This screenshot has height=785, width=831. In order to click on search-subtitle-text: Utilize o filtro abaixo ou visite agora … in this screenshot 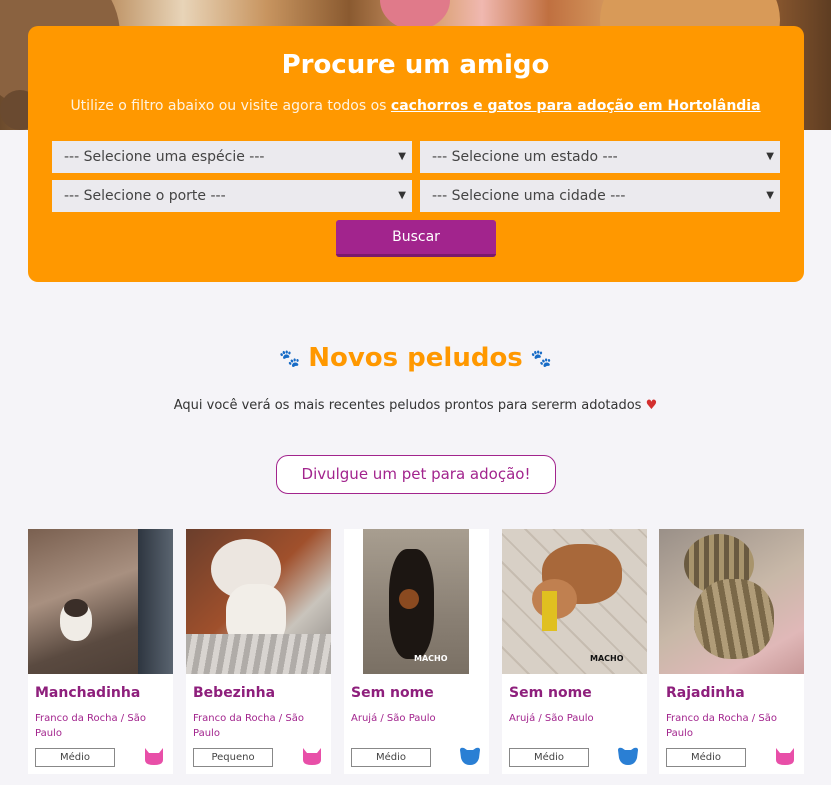, I will do `click(228, 106)`.